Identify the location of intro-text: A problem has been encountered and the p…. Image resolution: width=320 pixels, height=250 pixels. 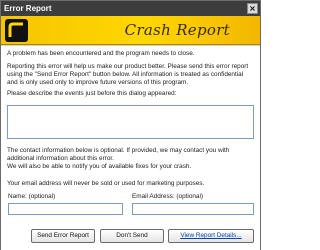
(101, 53).